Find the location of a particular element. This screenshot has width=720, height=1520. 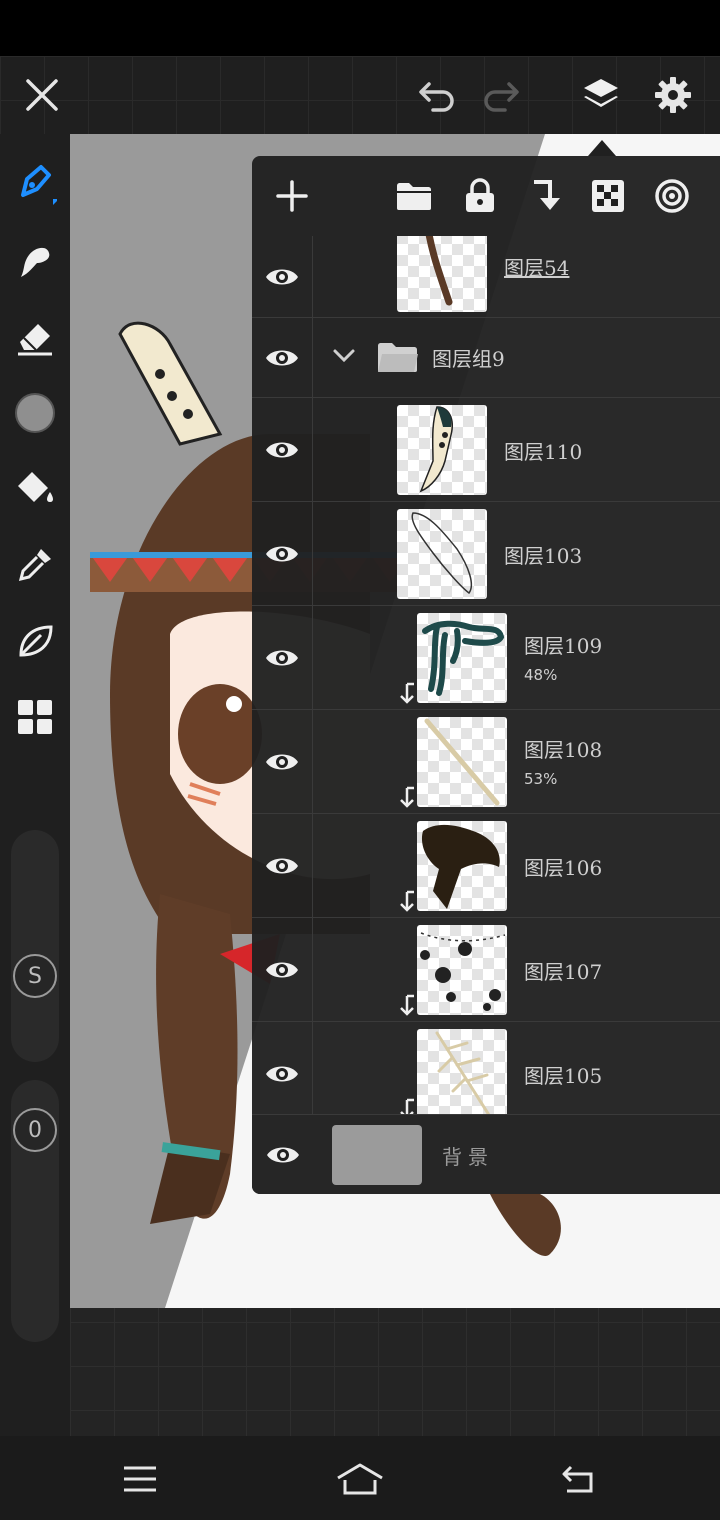

opacity-label: 0 is located at coordinates (35, 1130).